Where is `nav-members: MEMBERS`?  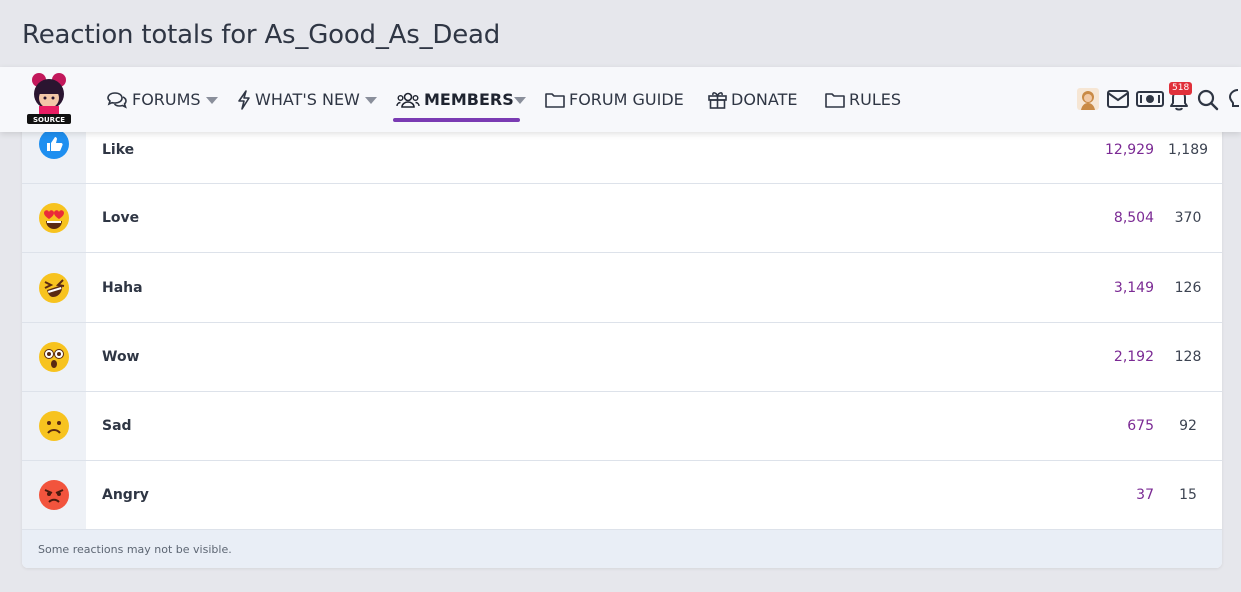 nav-members: MEMBERS is located at coordinates (455, 99).